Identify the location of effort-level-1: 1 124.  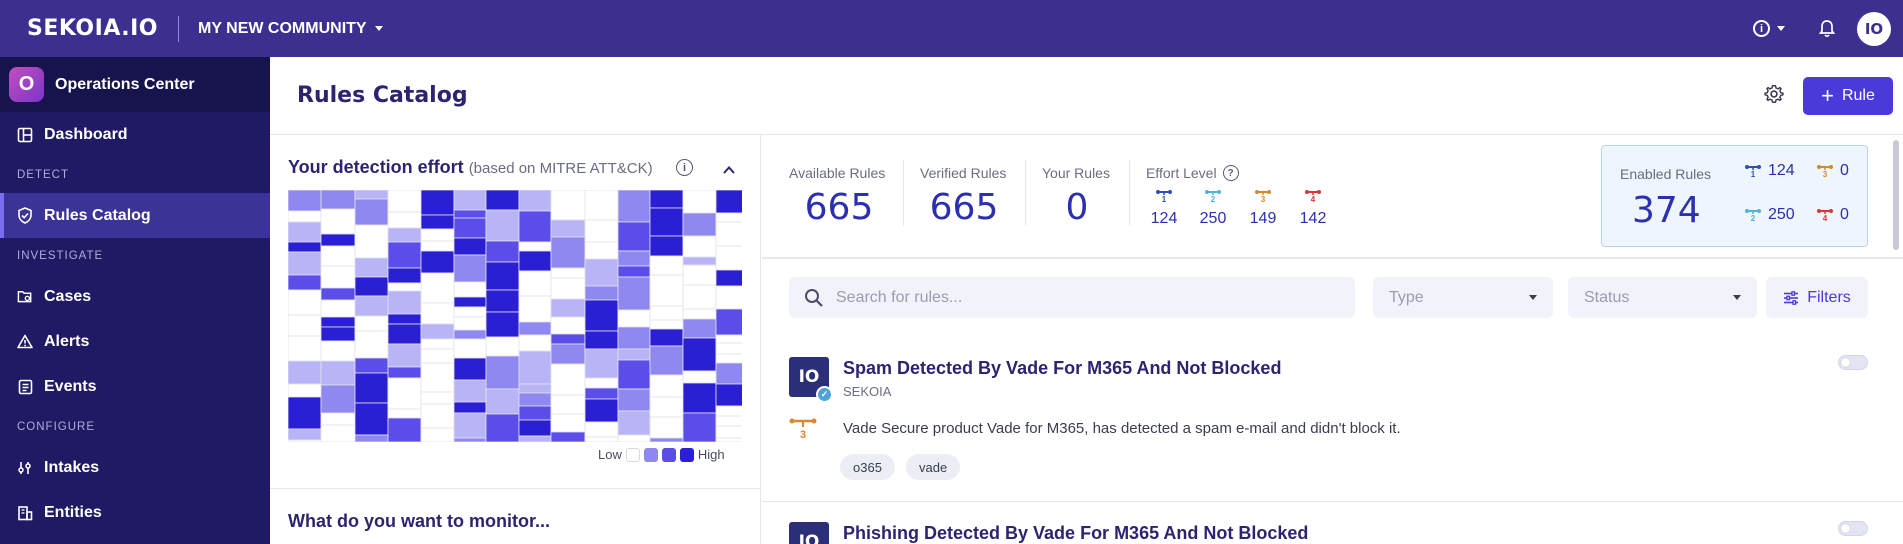
(1164, 208).